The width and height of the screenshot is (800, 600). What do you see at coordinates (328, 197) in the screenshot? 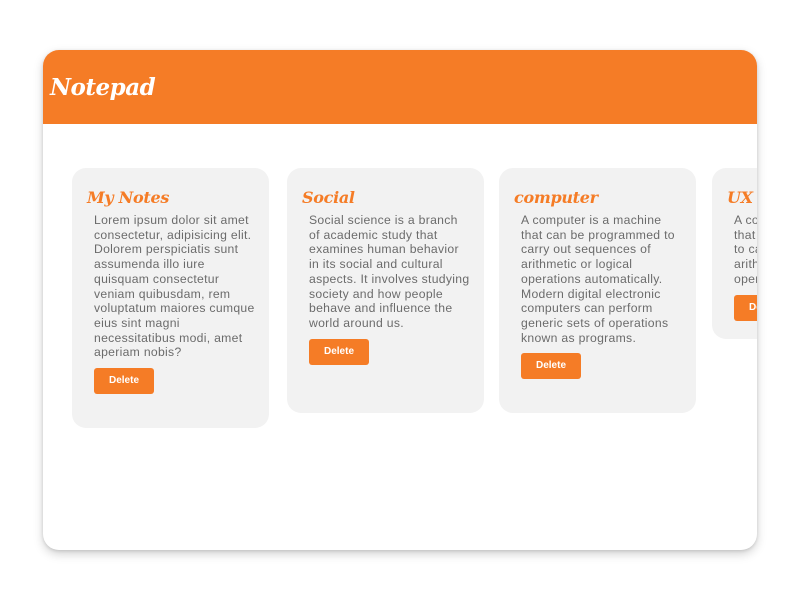
I see `note-title: Social` at bounding box center [328, 197].